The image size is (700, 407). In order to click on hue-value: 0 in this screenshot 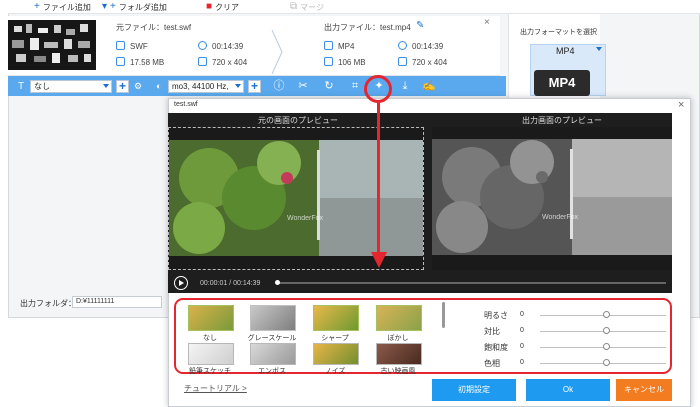, I will do `click(522, 362)`.